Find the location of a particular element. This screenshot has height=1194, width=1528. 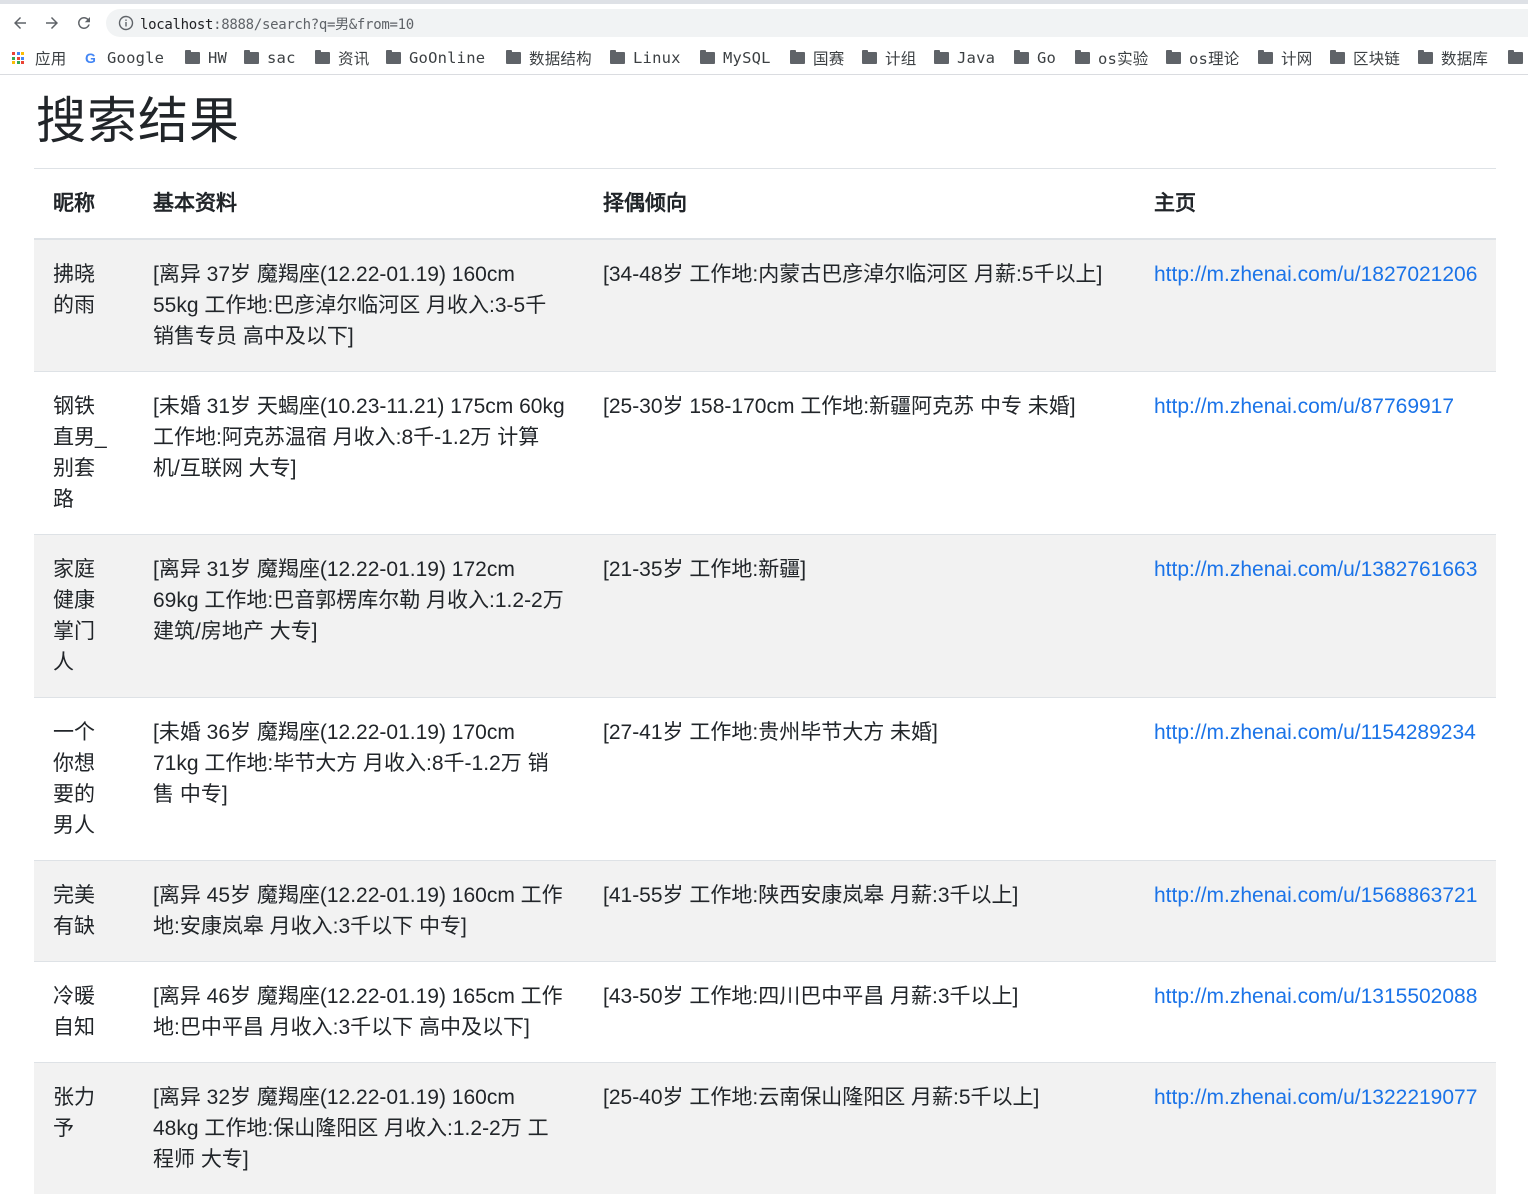

url-text: localhost:8888/search?q=男&from=10 is located at coordinates (277, 24).